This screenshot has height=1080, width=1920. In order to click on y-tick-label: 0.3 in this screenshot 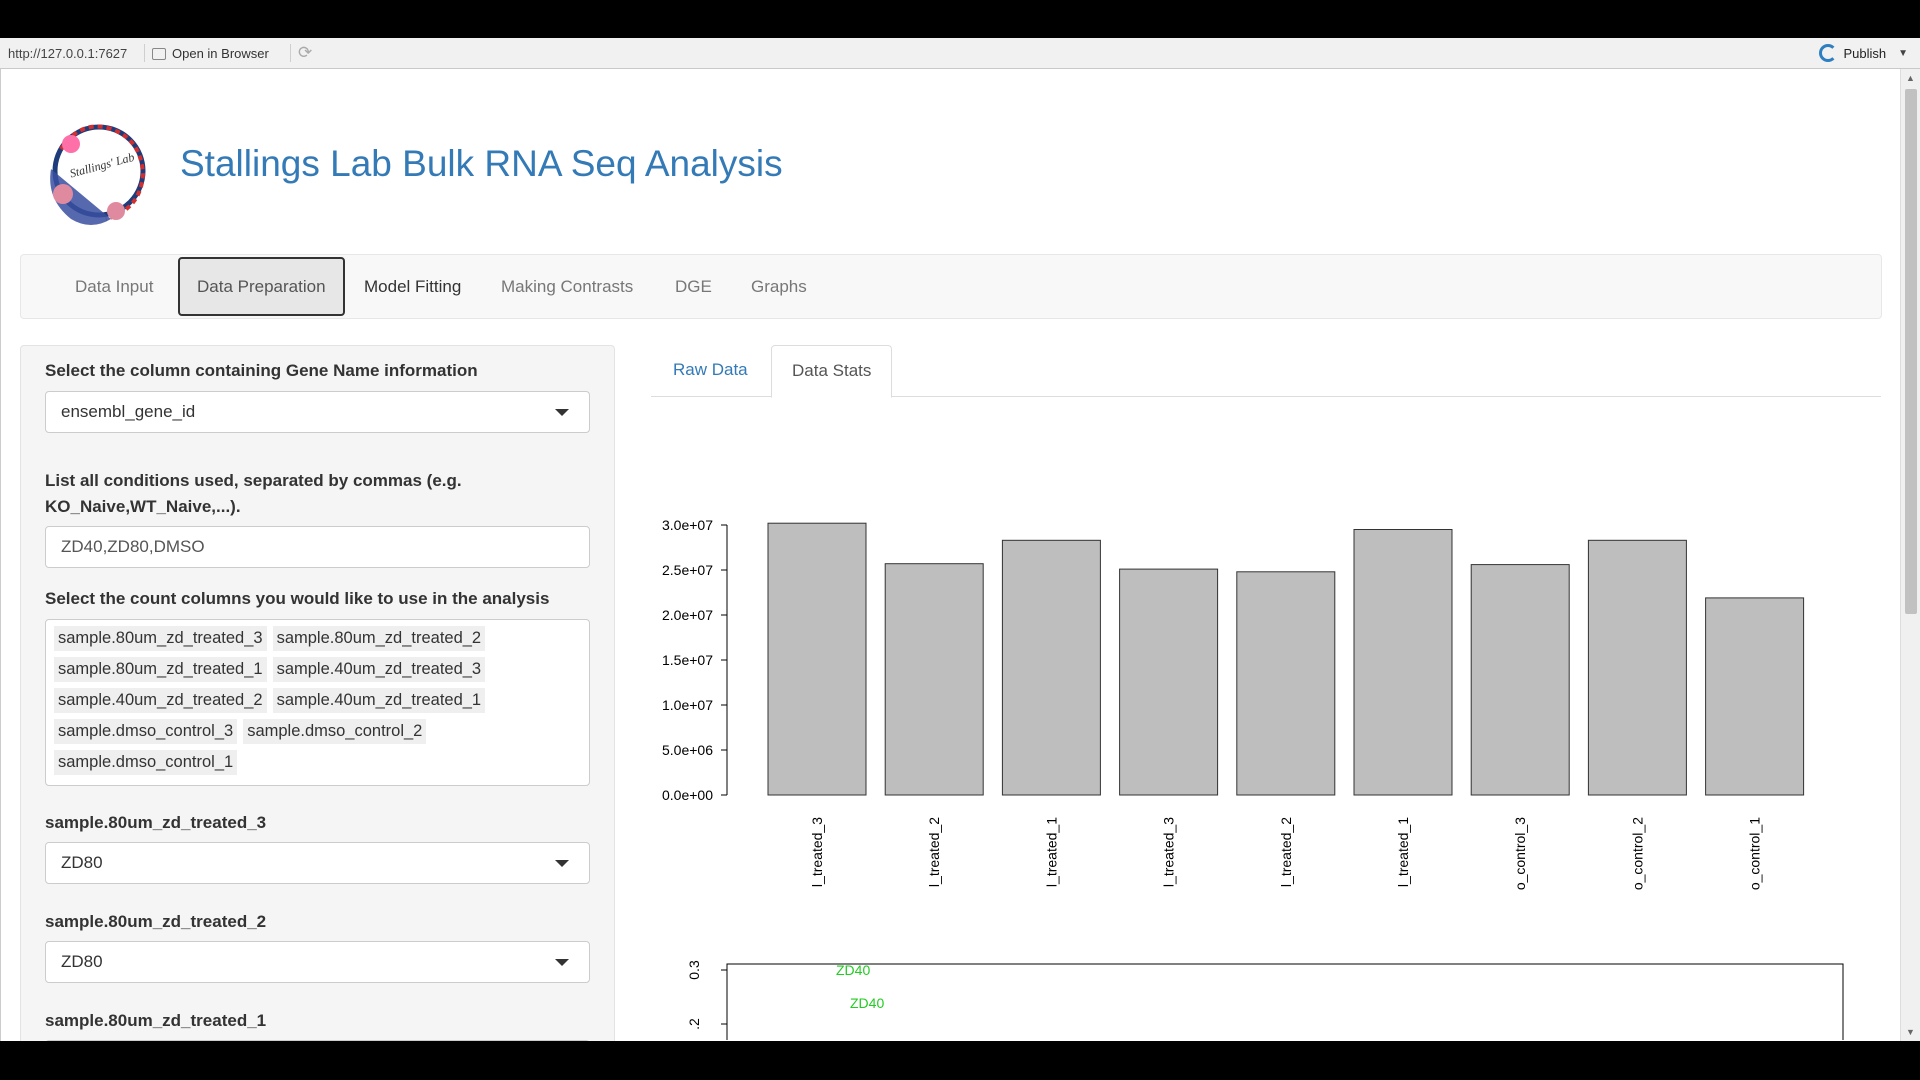, I will do `click(694, 970)`.